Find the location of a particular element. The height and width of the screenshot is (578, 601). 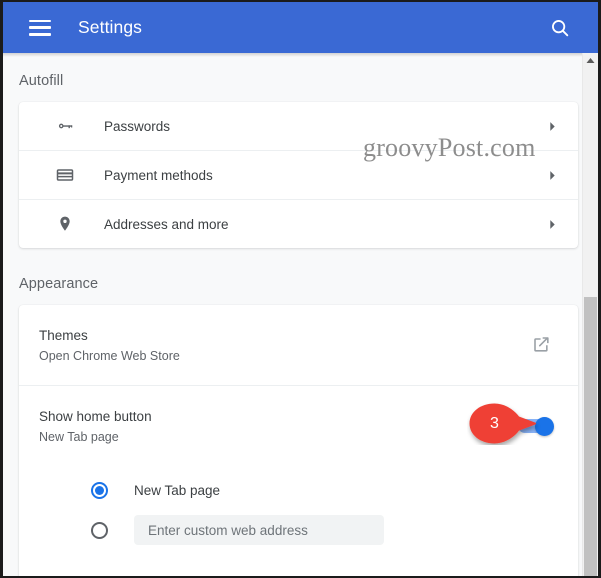

settings-row-payment-methods: Payment methods is located at coordinates (298, 174).